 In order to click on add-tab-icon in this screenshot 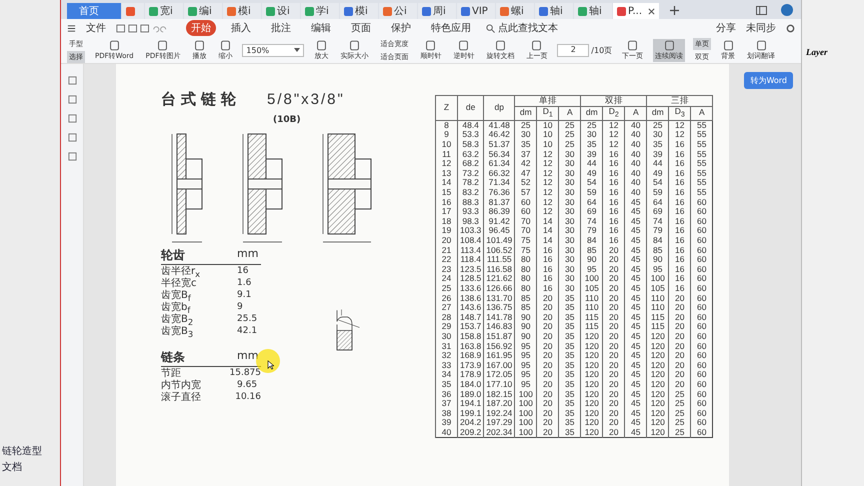, I will do `click(675, 10)`.